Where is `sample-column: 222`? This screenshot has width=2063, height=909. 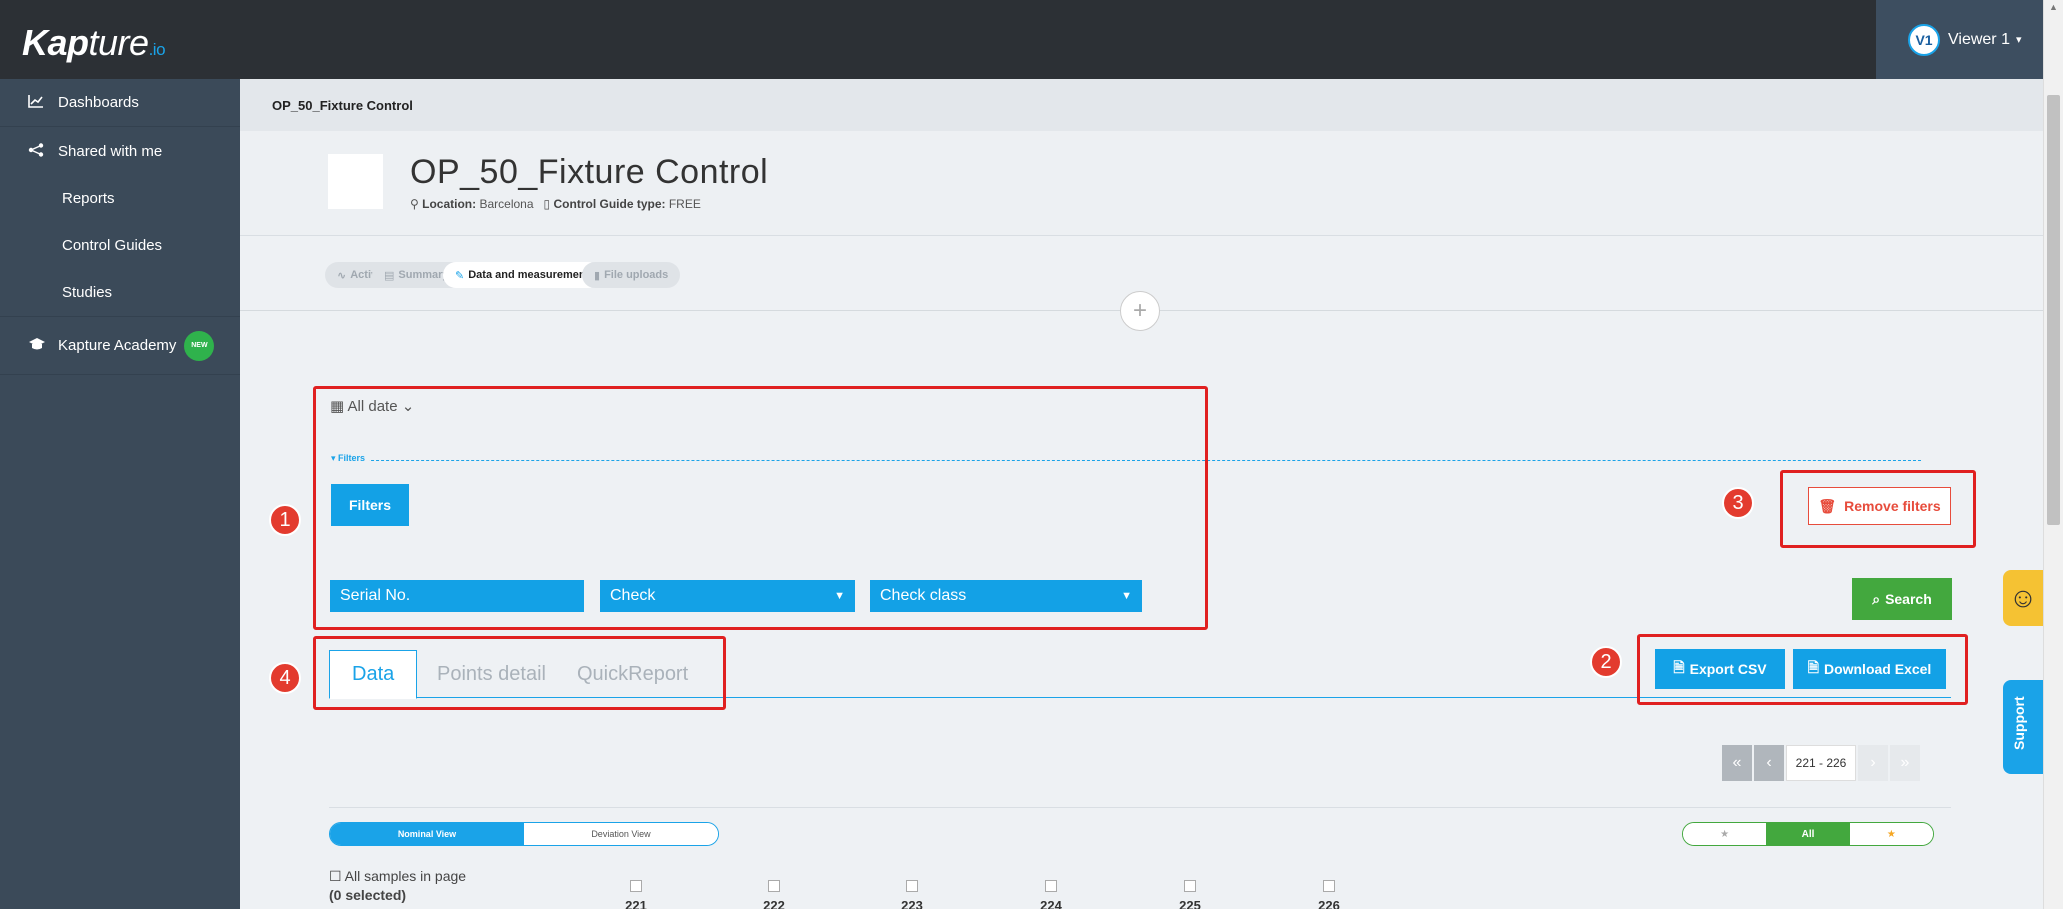
sample-column: 222 is located at coordinates (774, 894).